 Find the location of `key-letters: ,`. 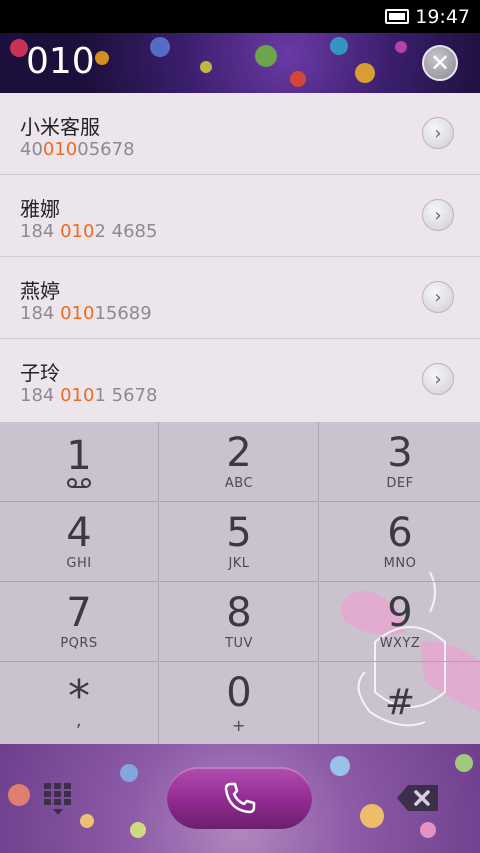

key-letters: , is located at coordinates (79, 720).